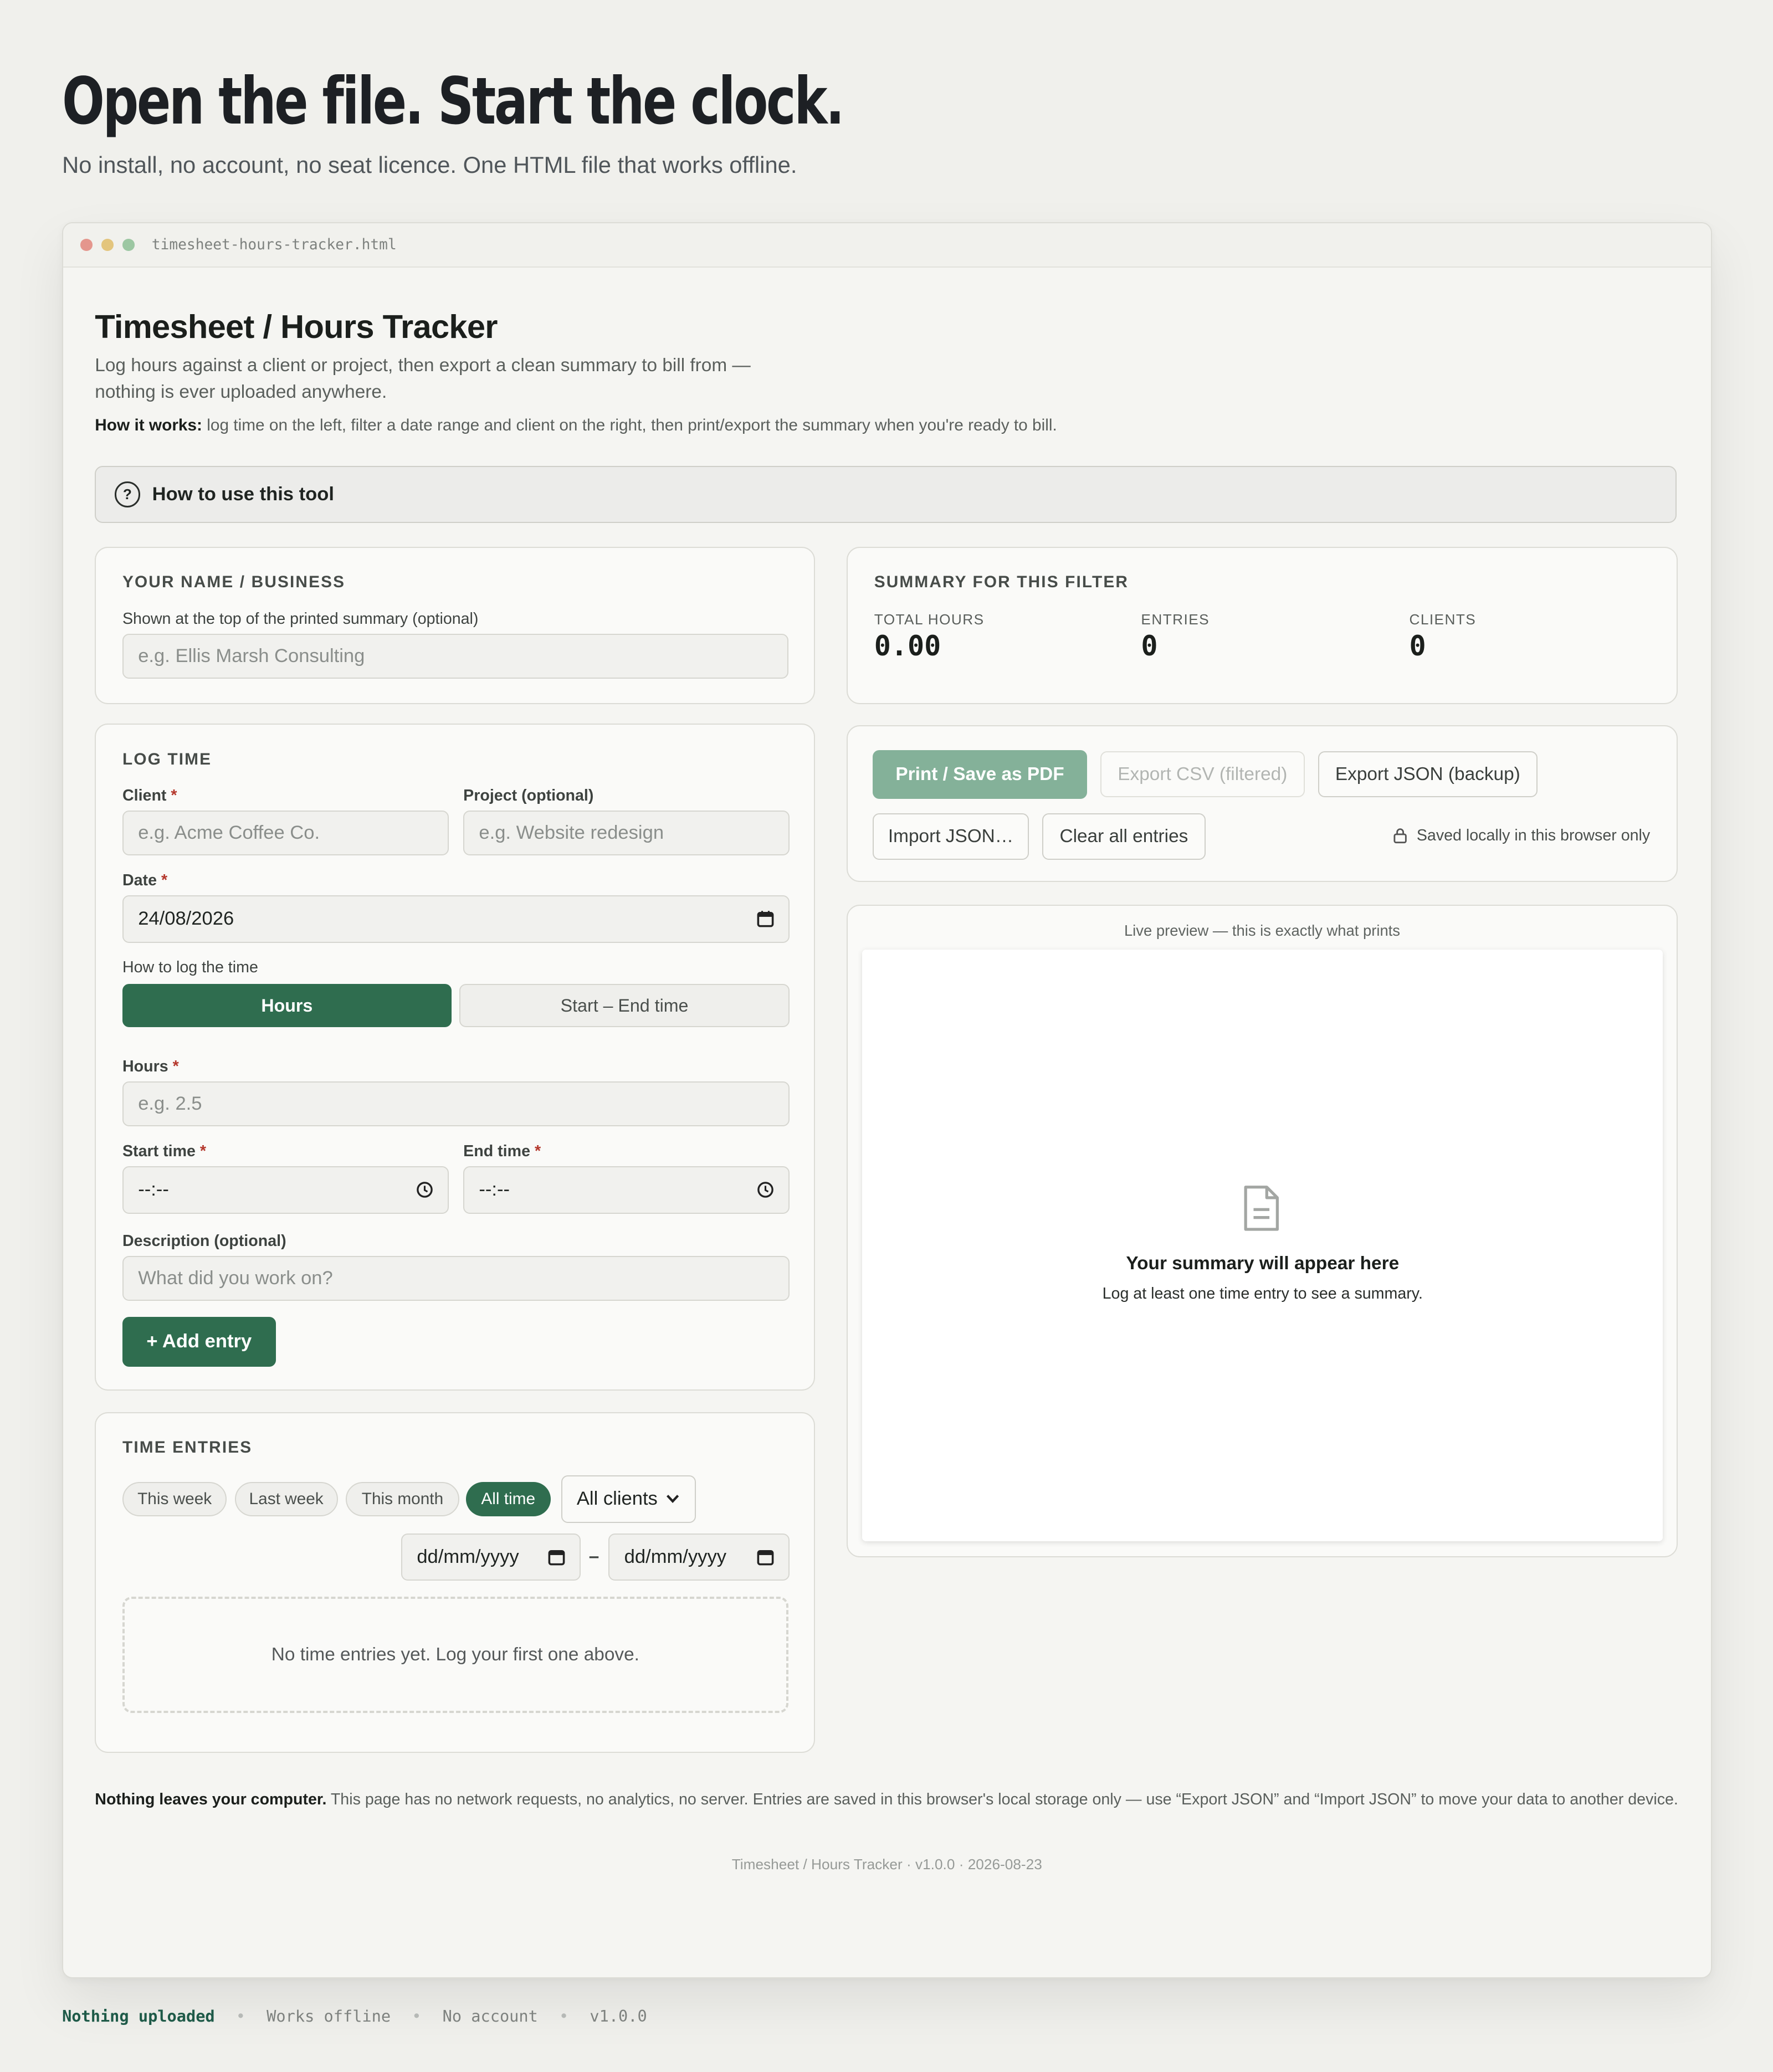 This screenshot has height=2072, width=1773. What do you see at coordinates (149, 796) in the screenshot?
I see `client-label: Client *` at bounding box center [149, 796].